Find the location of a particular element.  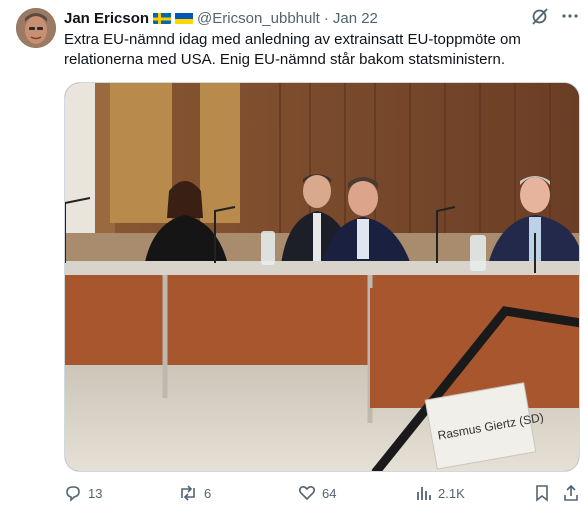

avatar-image is located at coordinates (36, 28).